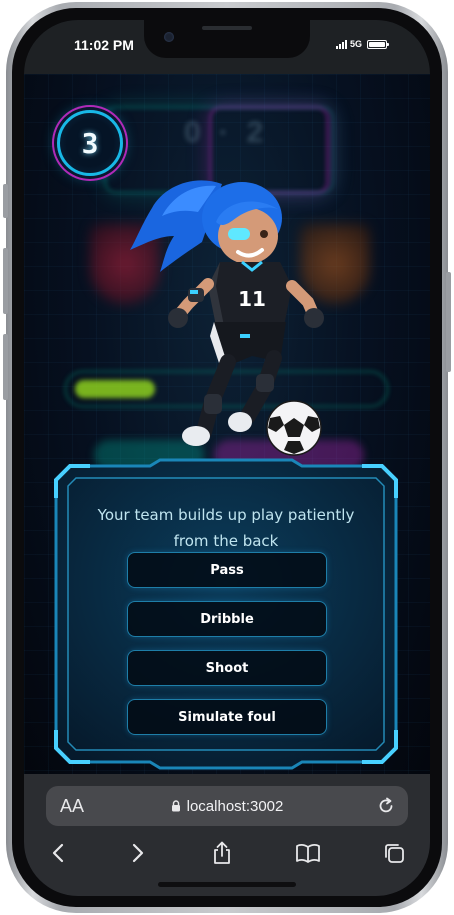 This screenshot has height=915, width=454. What do you see at coordinates (169, 37) in the screenshot?
I see `camera-icon` at bounding box center [169, 37].